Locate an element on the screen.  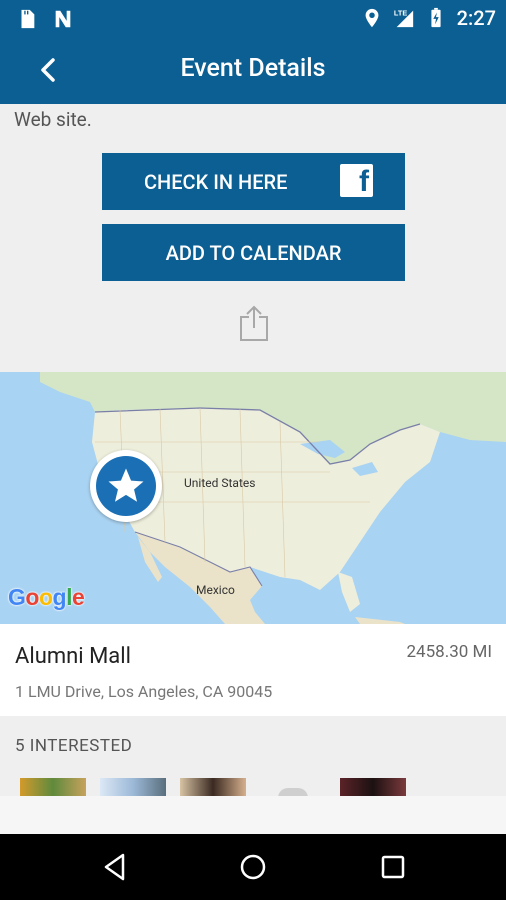
status-bar: LTE 2:27 is located at coordinates (253, 18).